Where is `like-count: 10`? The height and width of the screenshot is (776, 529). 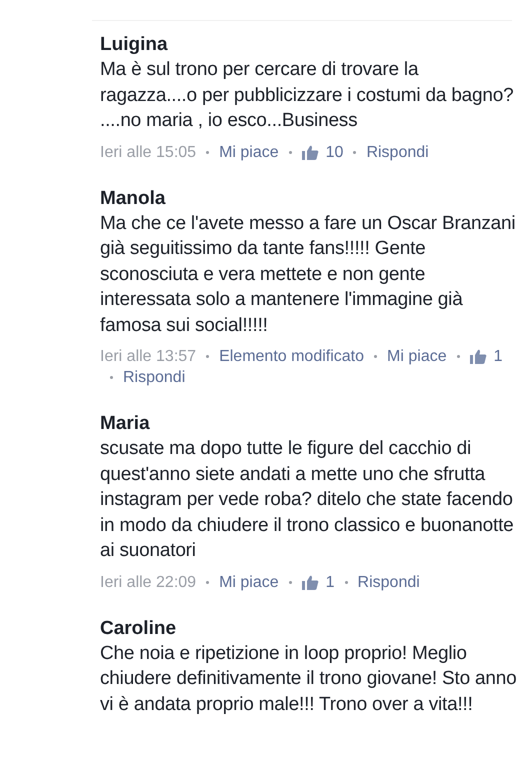
like-count: 10 is located at coordinates (335, 152).